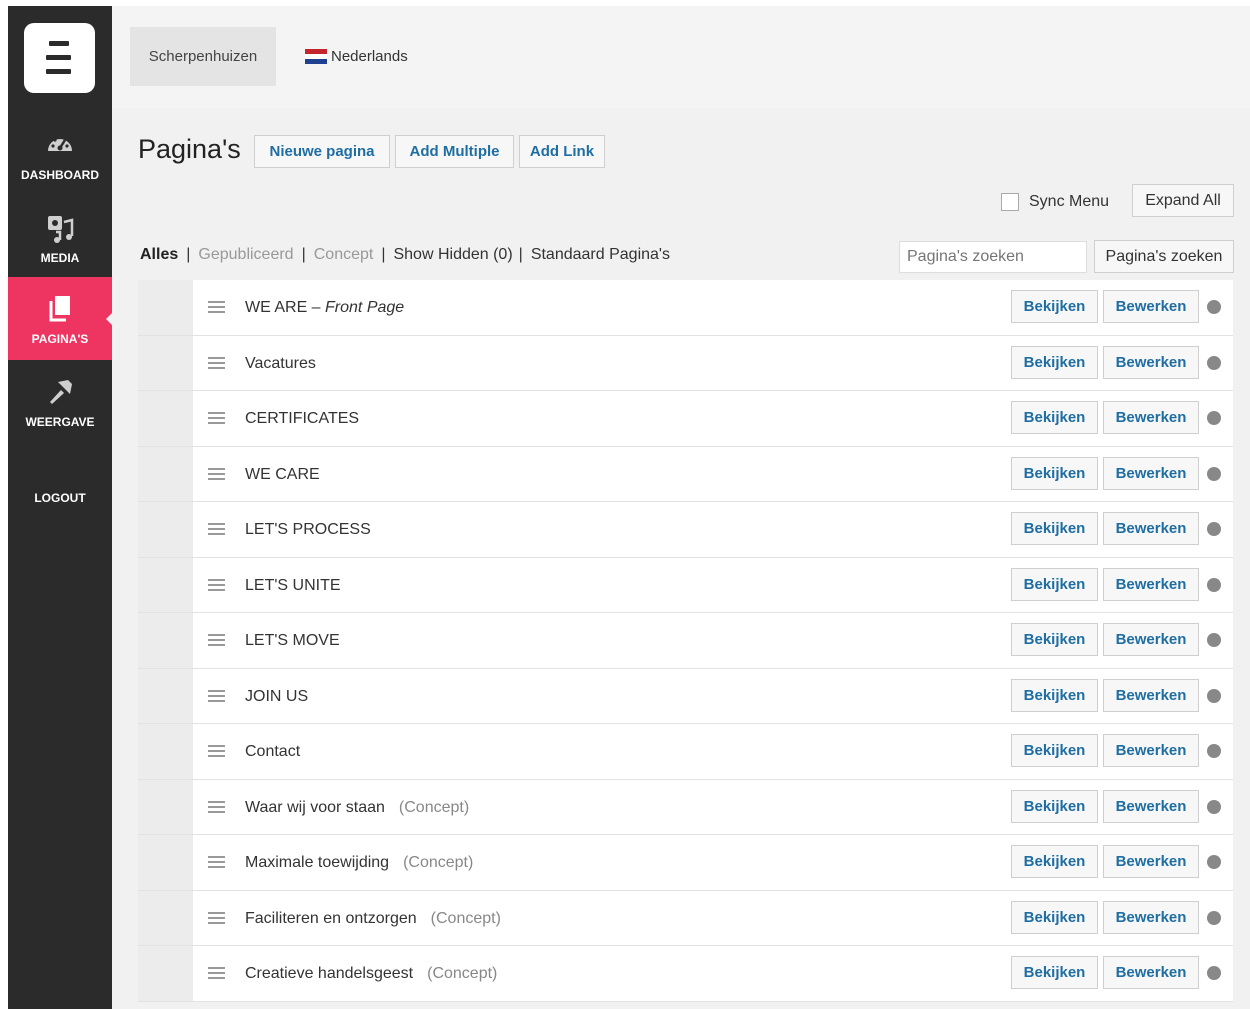 This screenshot has height=1009, width=1250. I want to click on page-row: Contact Bekijken Bewerken, so click(685, 752).